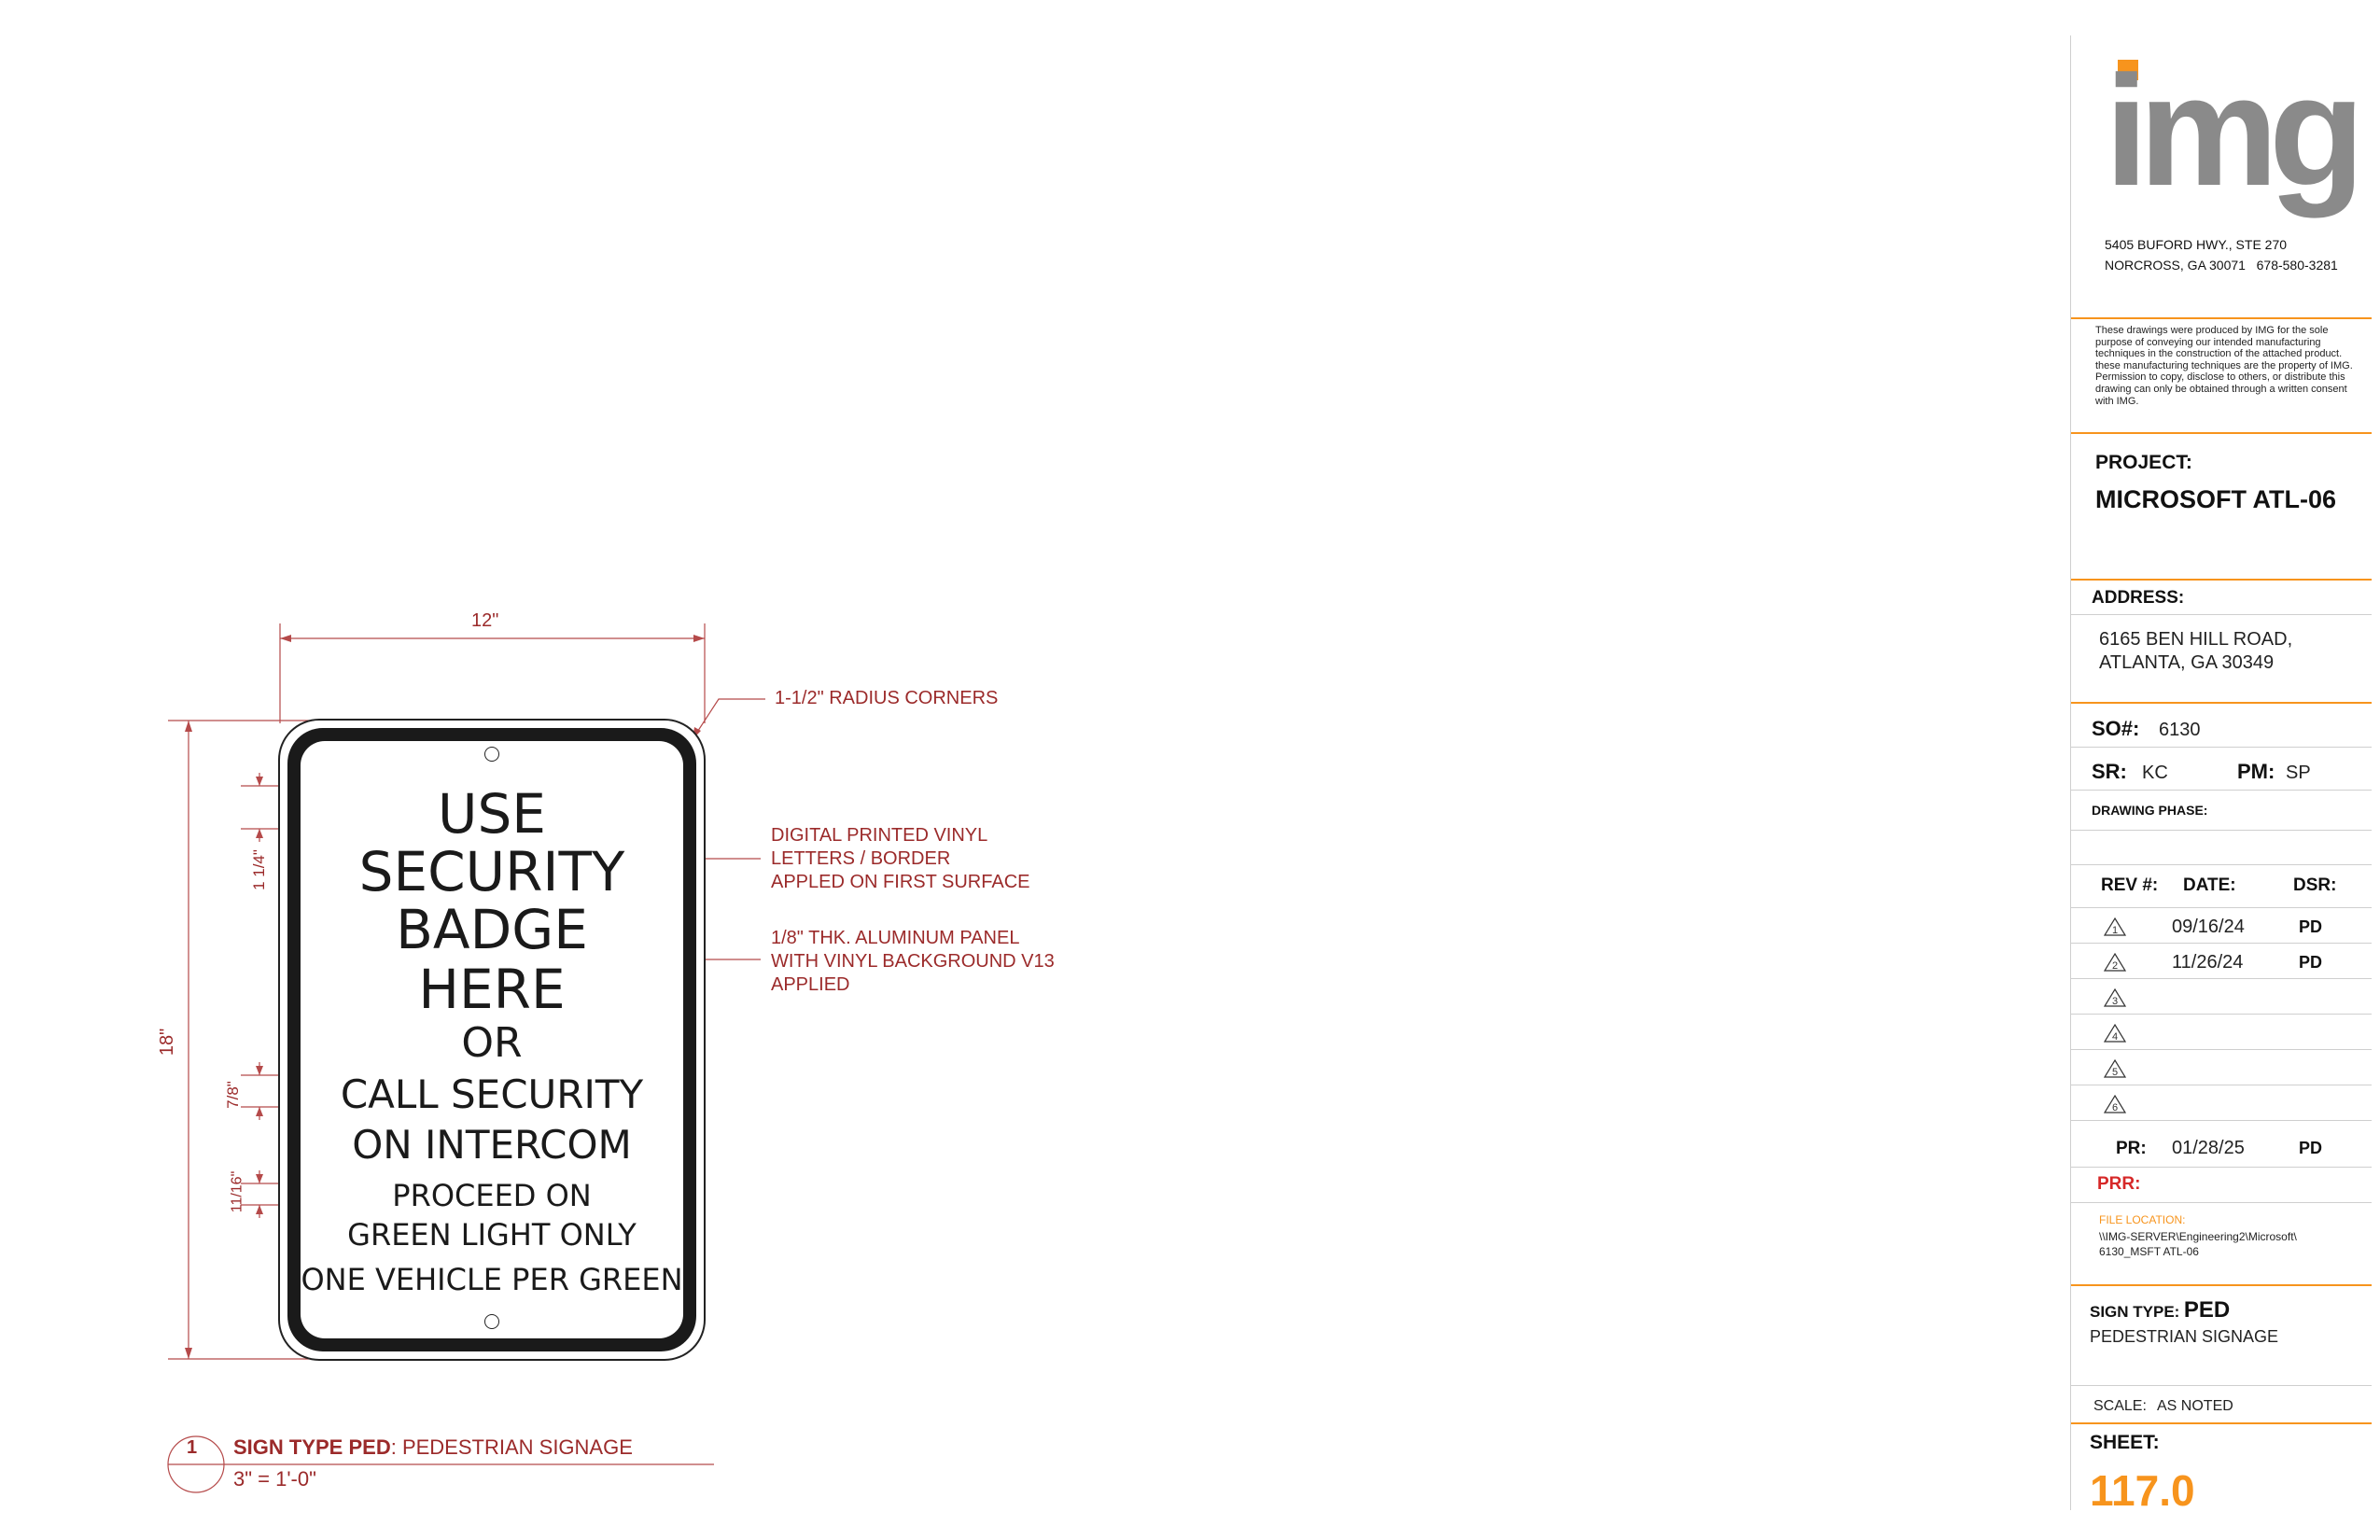 The height and width of the screenshot is (1540, 2380). Describe the element at coordinates (2115, 1001) in the screenshot. I see `revision-number: 3` at that location.